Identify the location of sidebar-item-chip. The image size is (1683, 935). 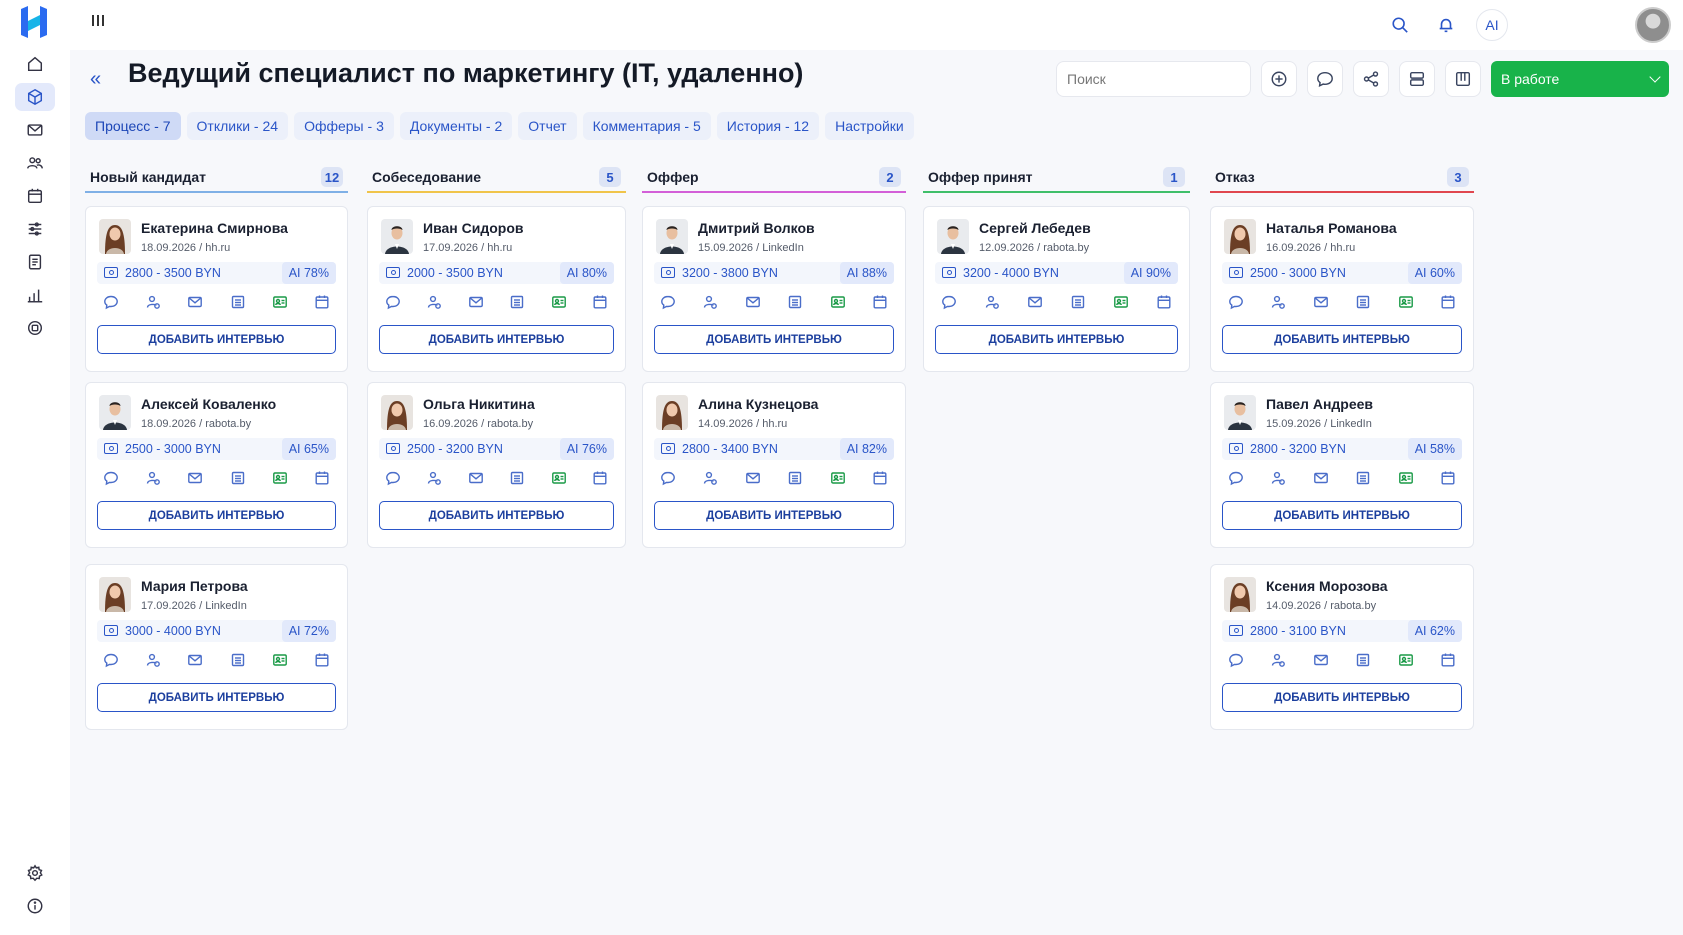
(35, 328).